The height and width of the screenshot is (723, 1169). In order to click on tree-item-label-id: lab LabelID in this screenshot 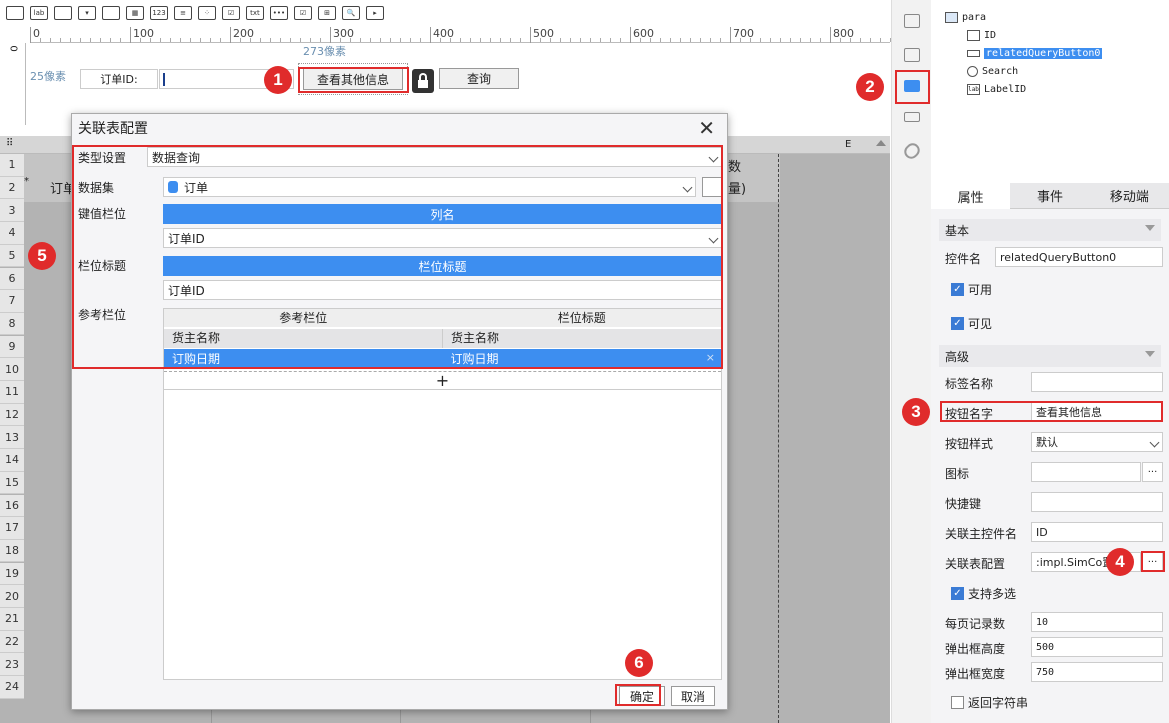, I will do `click(996, 89)`.